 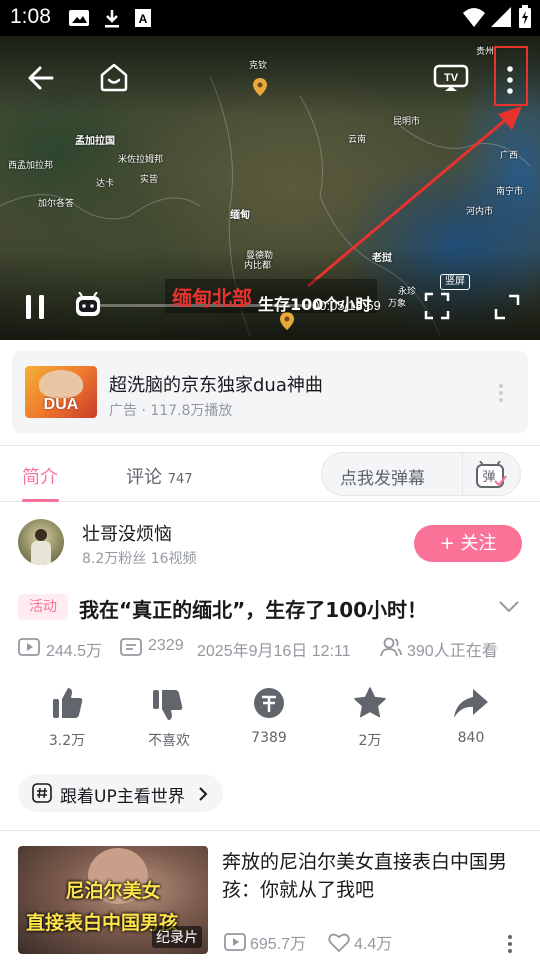 What do you see at coordinates (56, 204) in the screenshot?
I see `map-label: 加尔各答` at bounding box center [56, 204].